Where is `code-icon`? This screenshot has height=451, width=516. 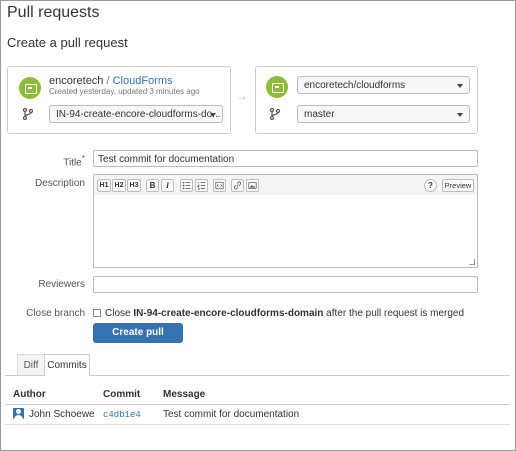 code-icon is located at coordinates (219, 185).